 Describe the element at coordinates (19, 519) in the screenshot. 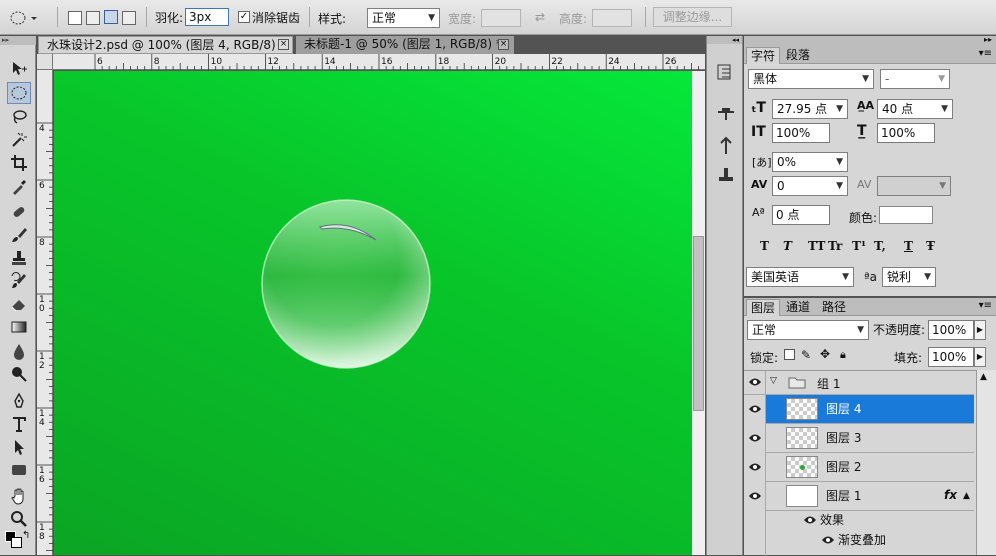

I see `zoom-tool-icon` at that location.